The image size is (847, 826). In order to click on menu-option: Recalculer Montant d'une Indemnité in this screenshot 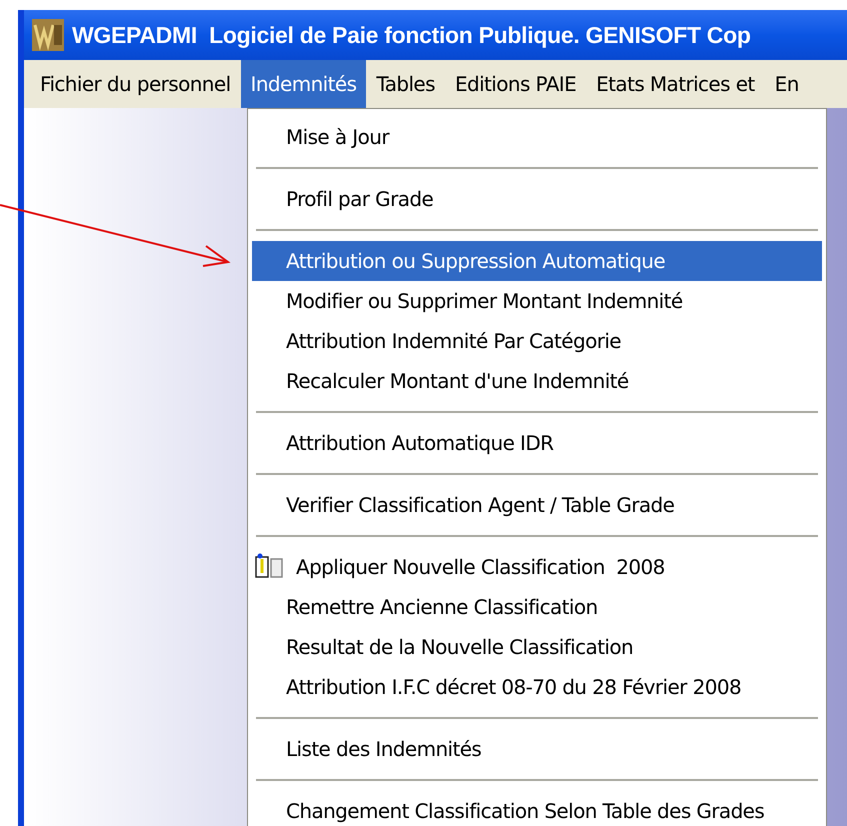, I will do `click(537, 381)`.